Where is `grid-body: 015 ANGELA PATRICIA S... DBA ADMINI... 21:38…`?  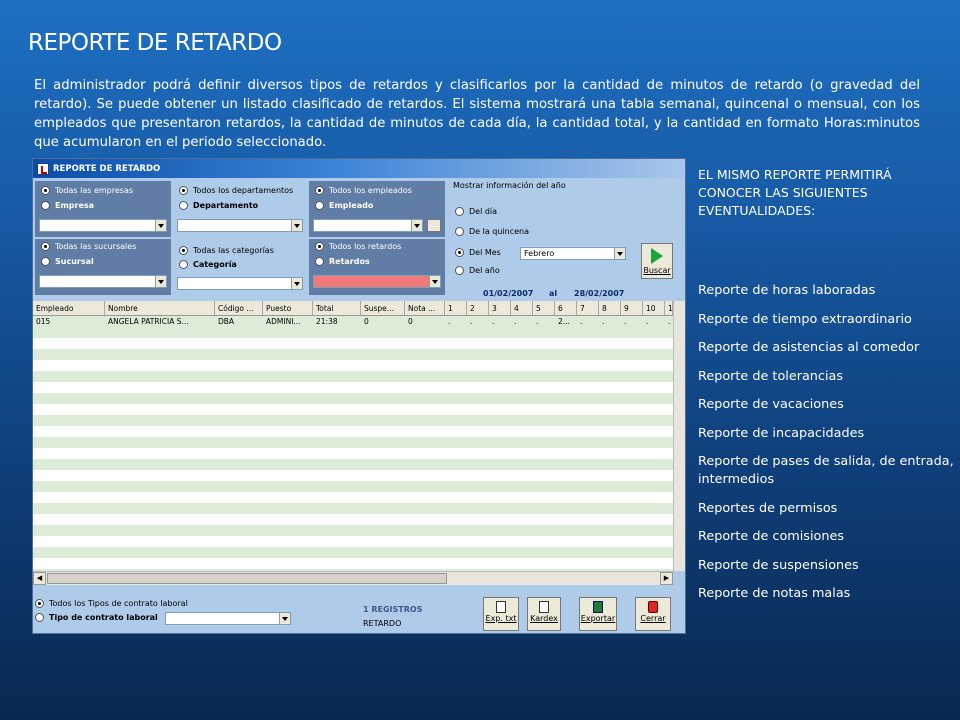
grid-body: 015 ANGELA PATRICIA S... DBA ADMINI... 21:38… is located at coordinates (353, 321).